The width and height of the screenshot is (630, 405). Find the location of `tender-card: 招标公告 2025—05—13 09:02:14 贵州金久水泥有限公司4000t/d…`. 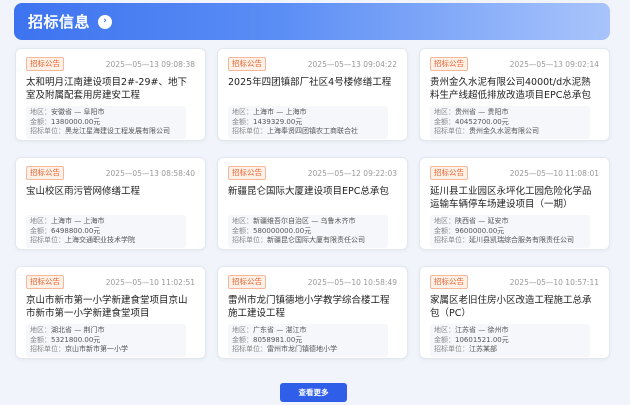

tender-card: 招标公告 2025—05—13 09:02:14 贵州金久水泥有限公司4000t/d… is located at coordinates (514, 94).